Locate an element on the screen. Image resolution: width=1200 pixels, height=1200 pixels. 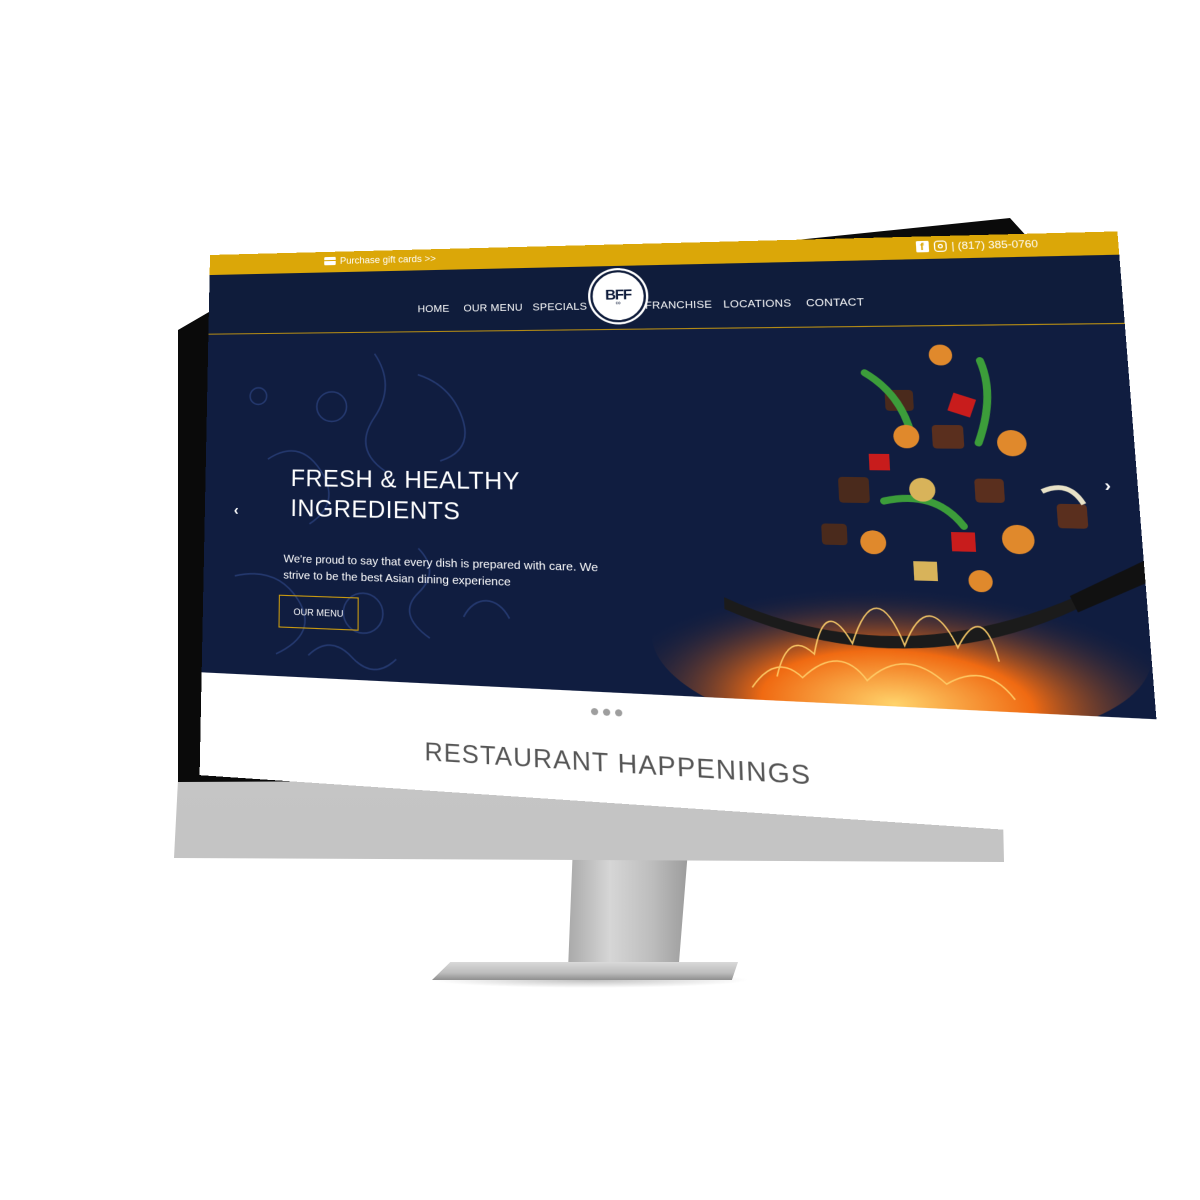
gift-cards-label: Purchase gift cards >> is located at coordinates (388, 259).